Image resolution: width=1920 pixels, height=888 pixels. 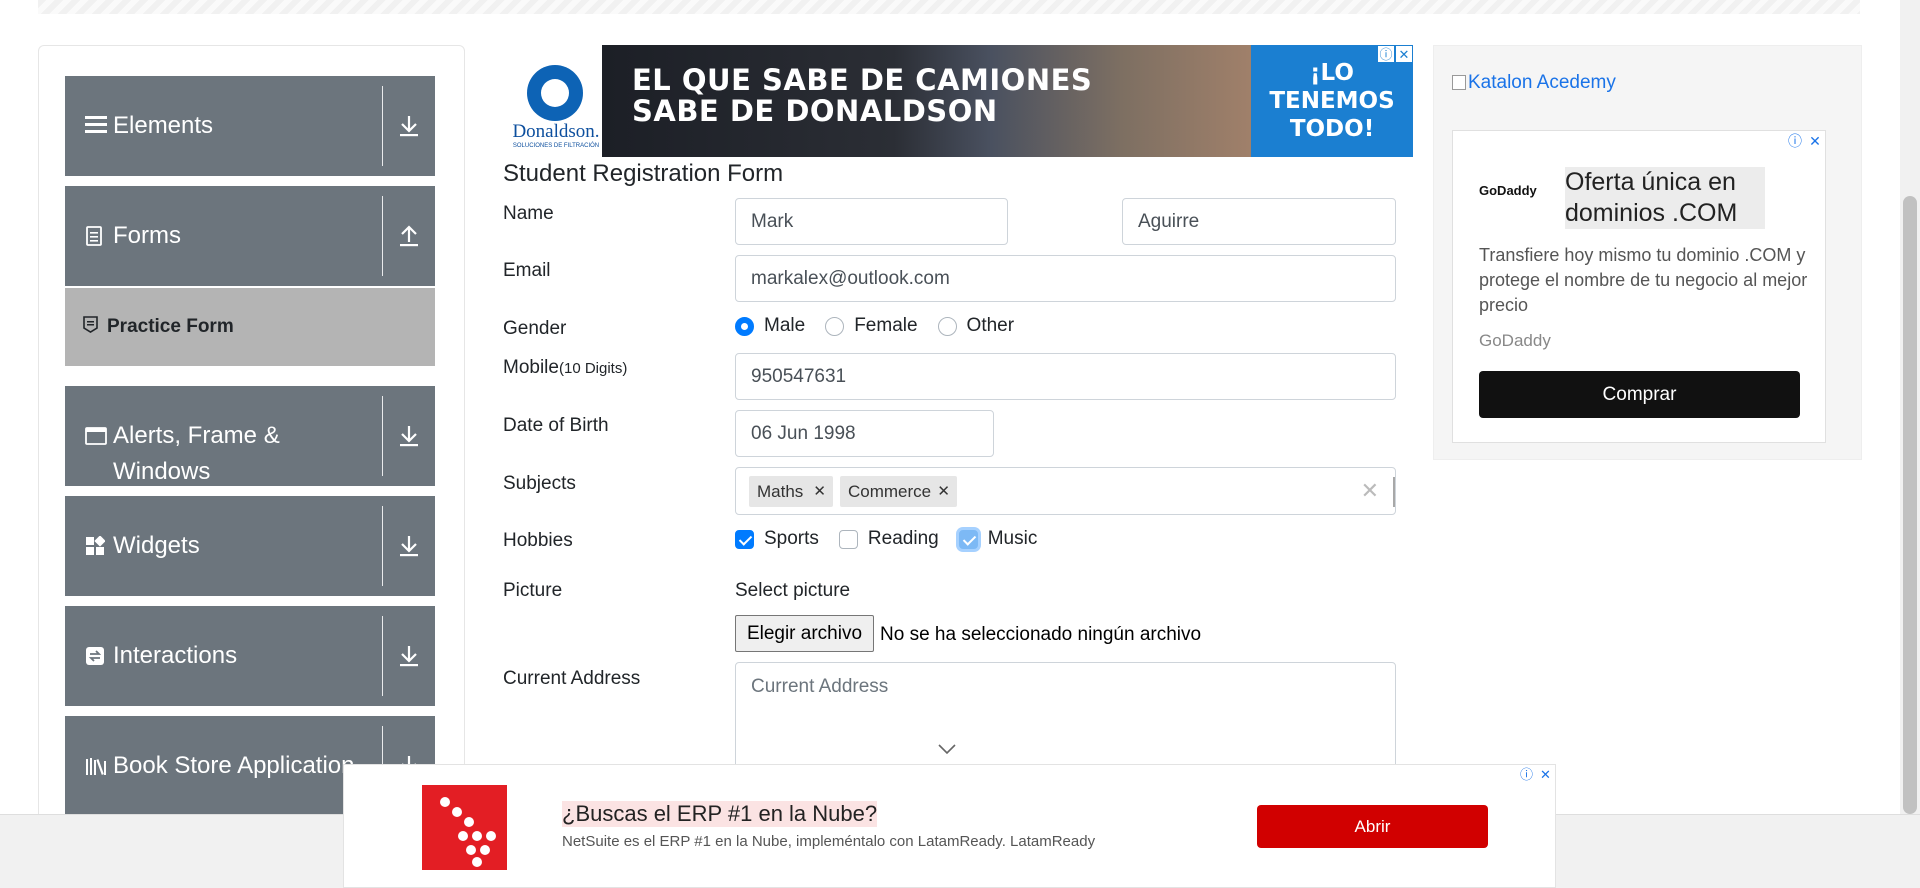 What do you see at coordinates (643, 173) in the screenshot?
I see `form-title: Student Registration Form` at bounding box center [643, 173].